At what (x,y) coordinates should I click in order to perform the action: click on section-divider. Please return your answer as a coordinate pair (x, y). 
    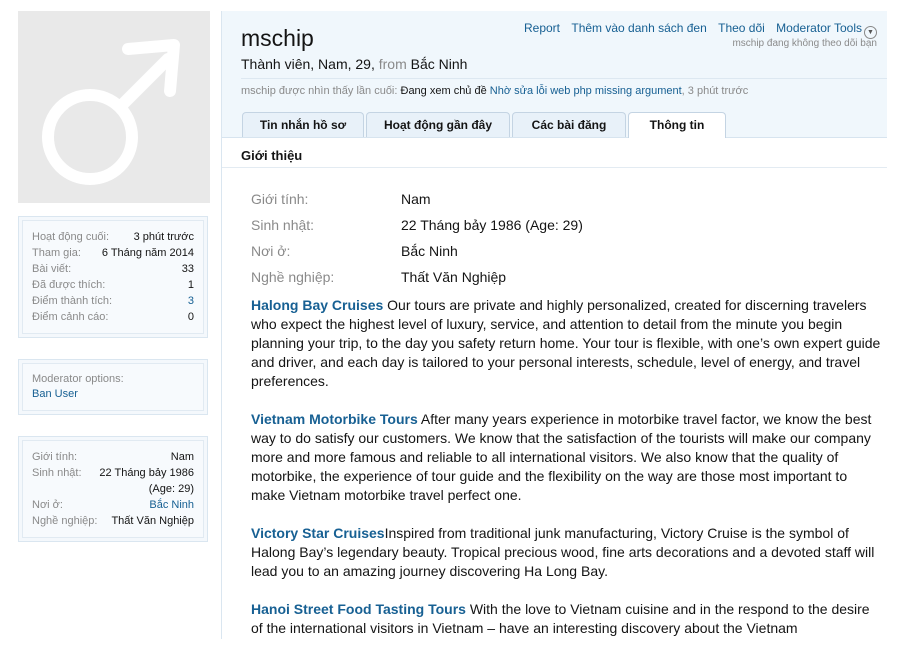
    Looking at the image, I should click on (554, 167).